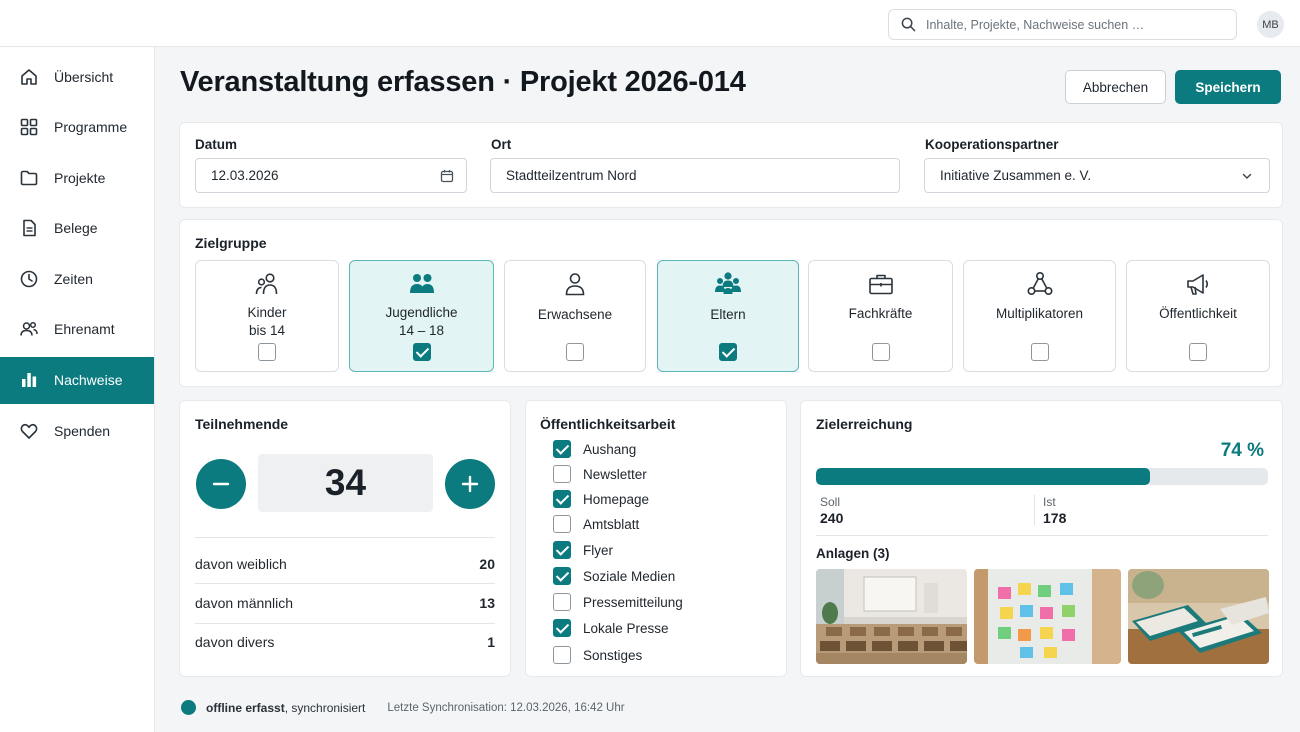  I want to click on sidebar-item-belege: Belege, so click(77, 228).